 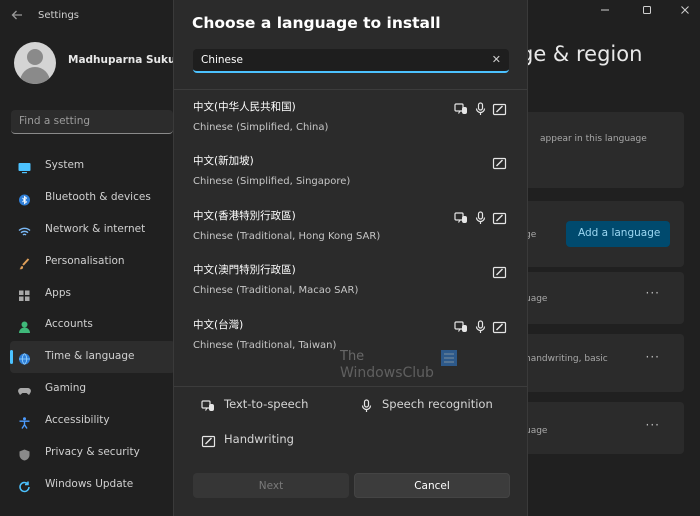 What do you see at coordinates (92, 262) in the screenshot?
I see `sidebar-item-personalisation: Personalisation` at bounding box center [92, 262].